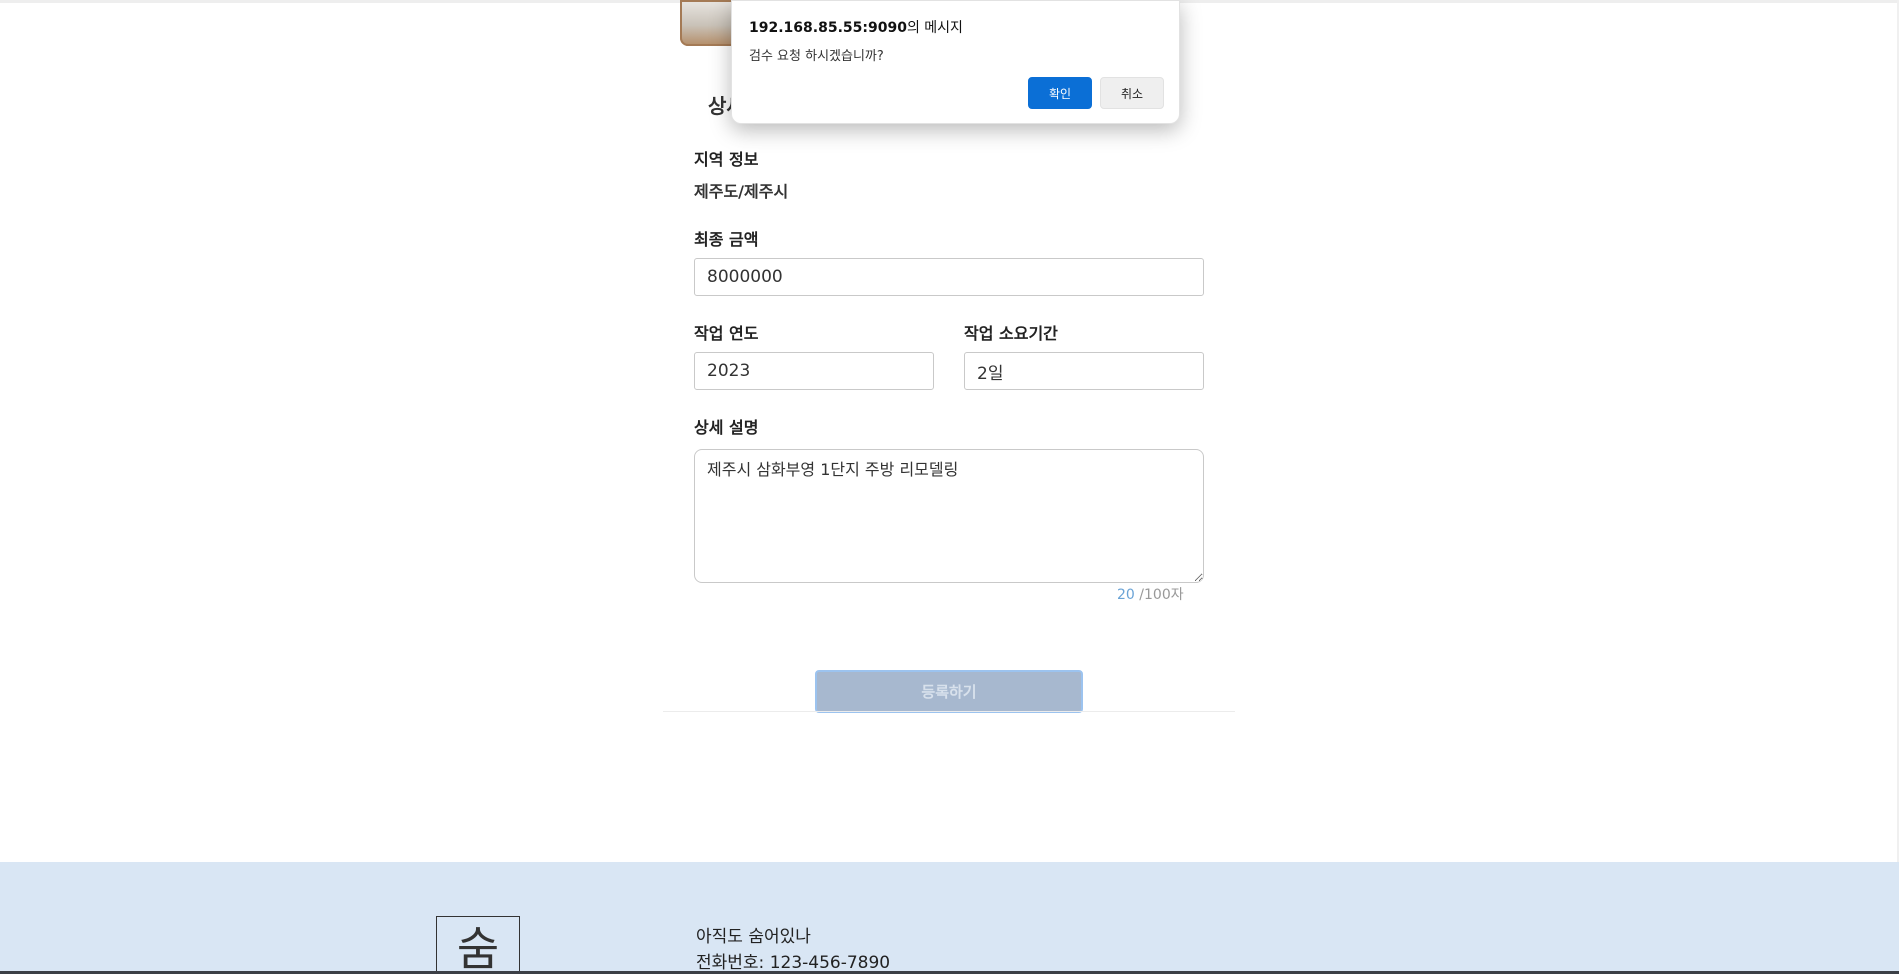  Describe the element at coordinates (1084, 371) in the screenshot. I see `work-duration-input` at that location.